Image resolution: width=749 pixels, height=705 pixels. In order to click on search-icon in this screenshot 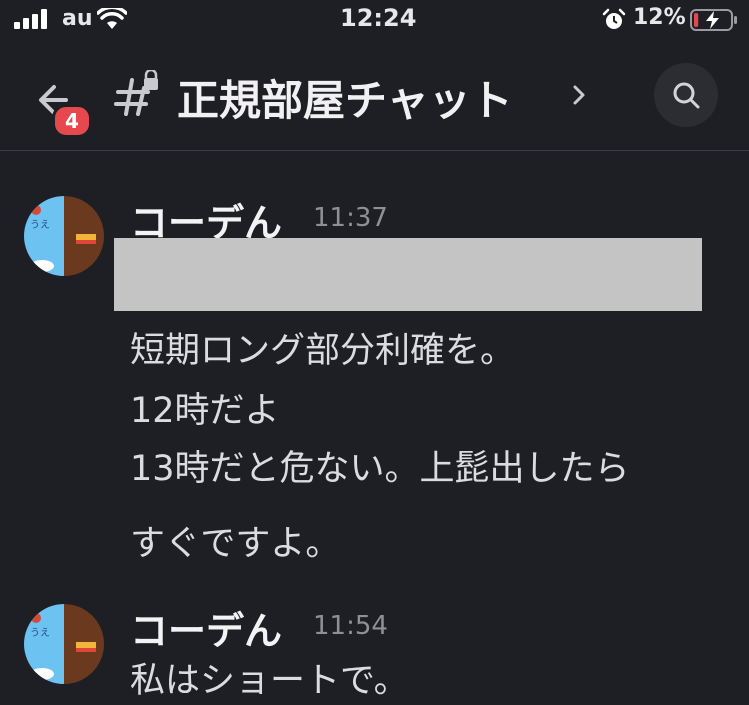, I will do `click(686, 95)`.